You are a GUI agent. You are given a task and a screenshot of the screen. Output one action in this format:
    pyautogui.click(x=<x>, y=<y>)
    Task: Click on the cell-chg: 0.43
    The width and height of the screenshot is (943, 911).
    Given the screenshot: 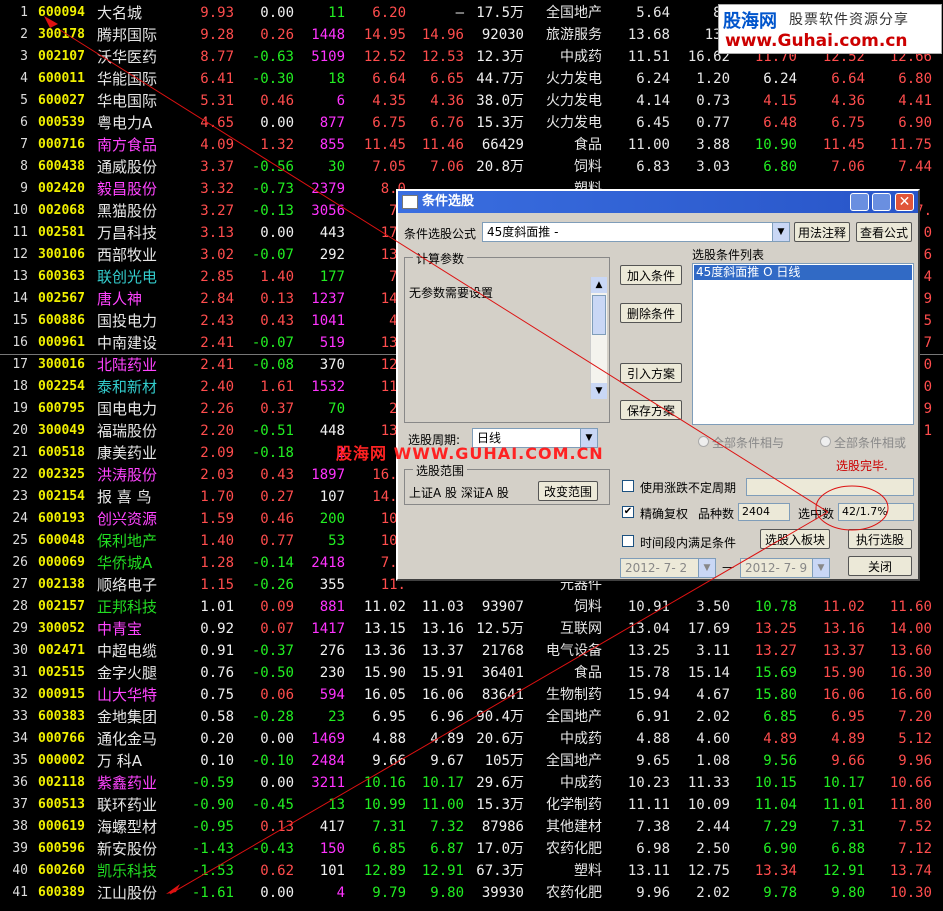 What is the action you would take?
    pyautogui.click(x=277, y=475)
    